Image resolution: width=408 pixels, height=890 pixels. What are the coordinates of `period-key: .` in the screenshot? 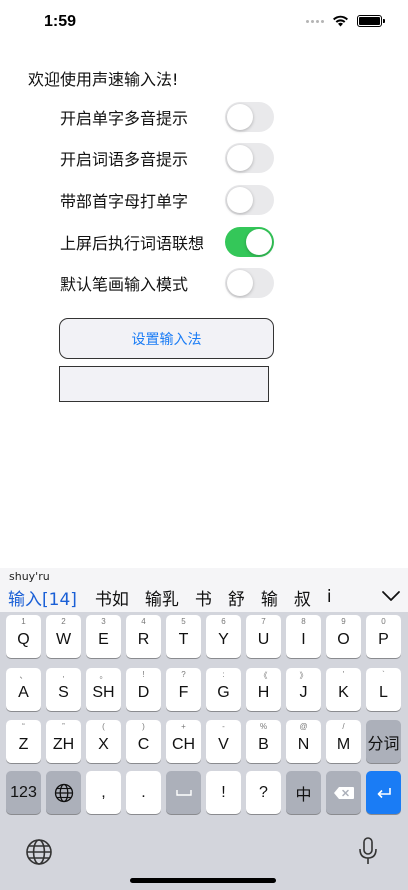 It's located at (143, 792).